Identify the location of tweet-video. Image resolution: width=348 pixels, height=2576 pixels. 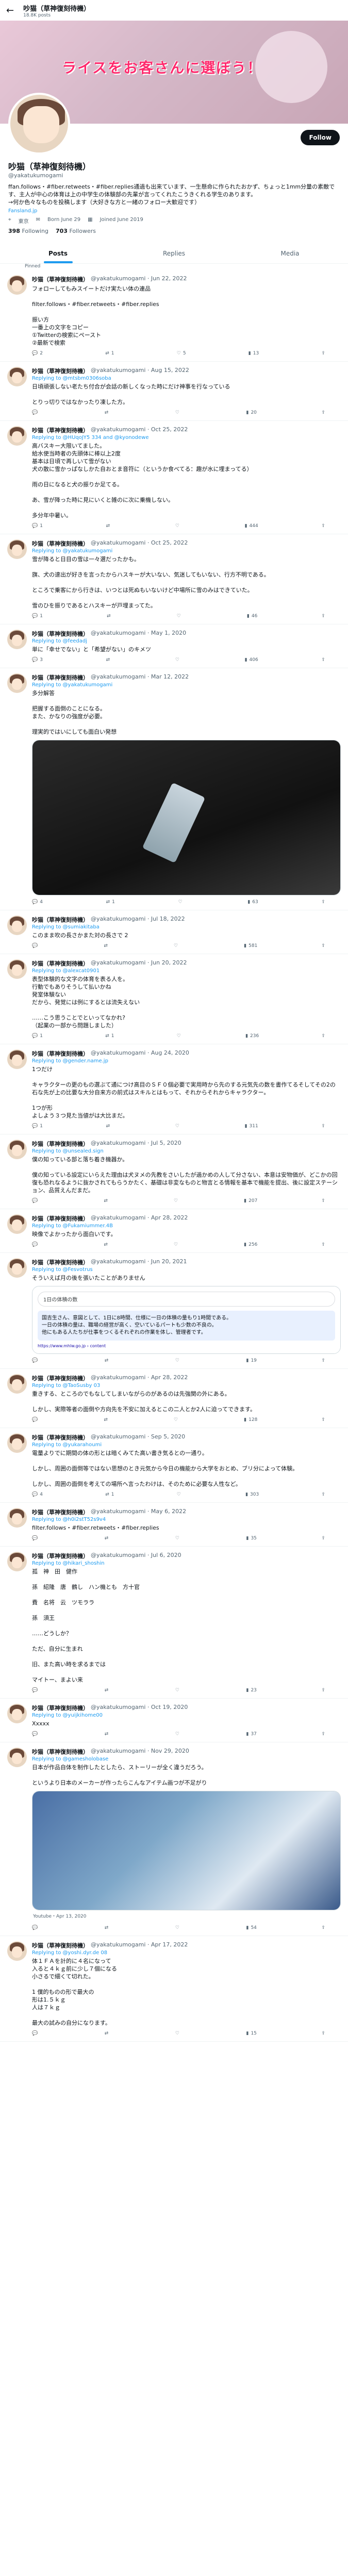
(186, 1850).